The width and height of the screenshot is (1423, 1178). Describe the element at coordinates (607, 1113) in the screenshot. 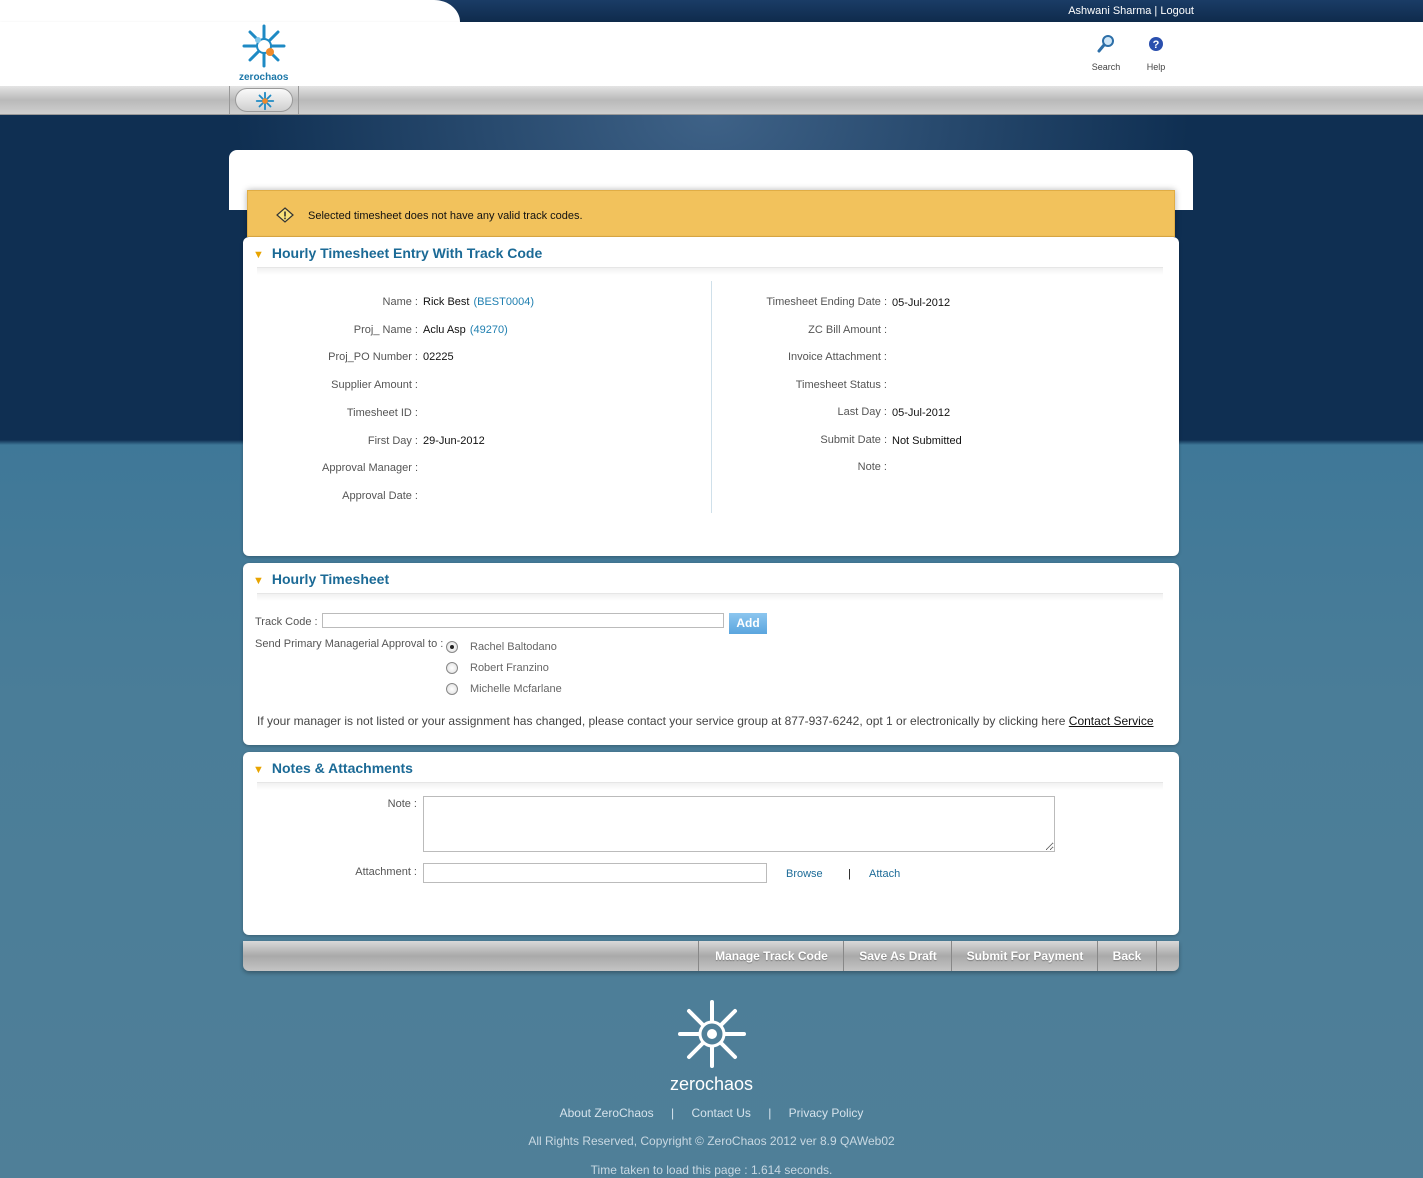

I see `about-link: About ZeroChaos` at that location.